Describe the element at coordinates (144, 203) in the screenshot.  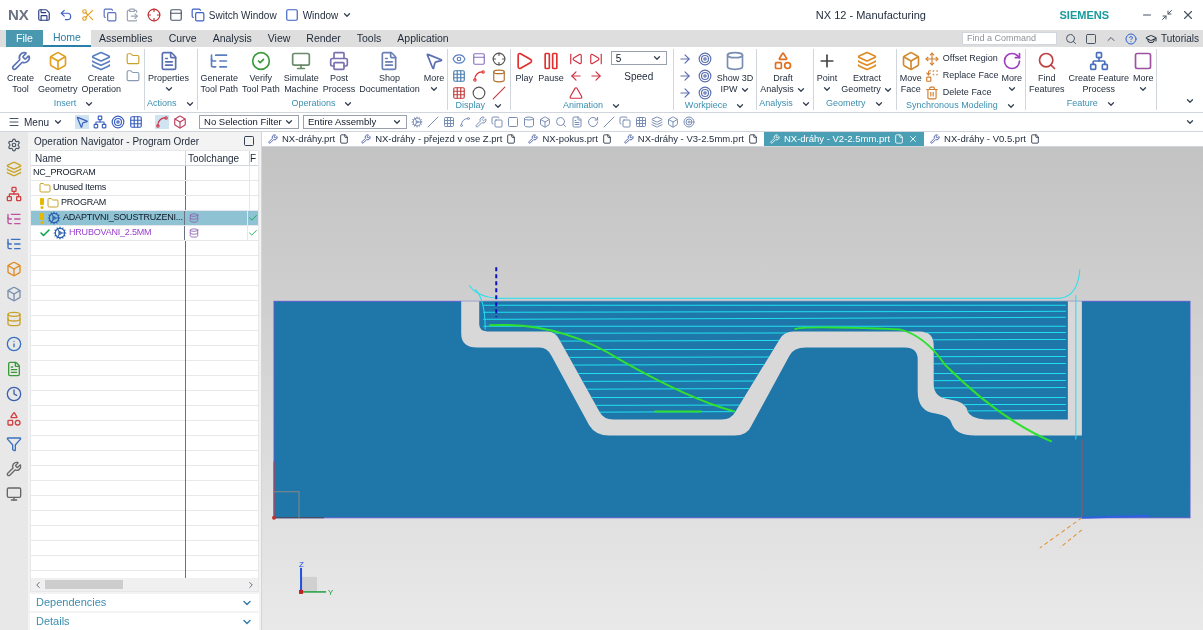
I see `tree-row: PROGRAM` at that location.